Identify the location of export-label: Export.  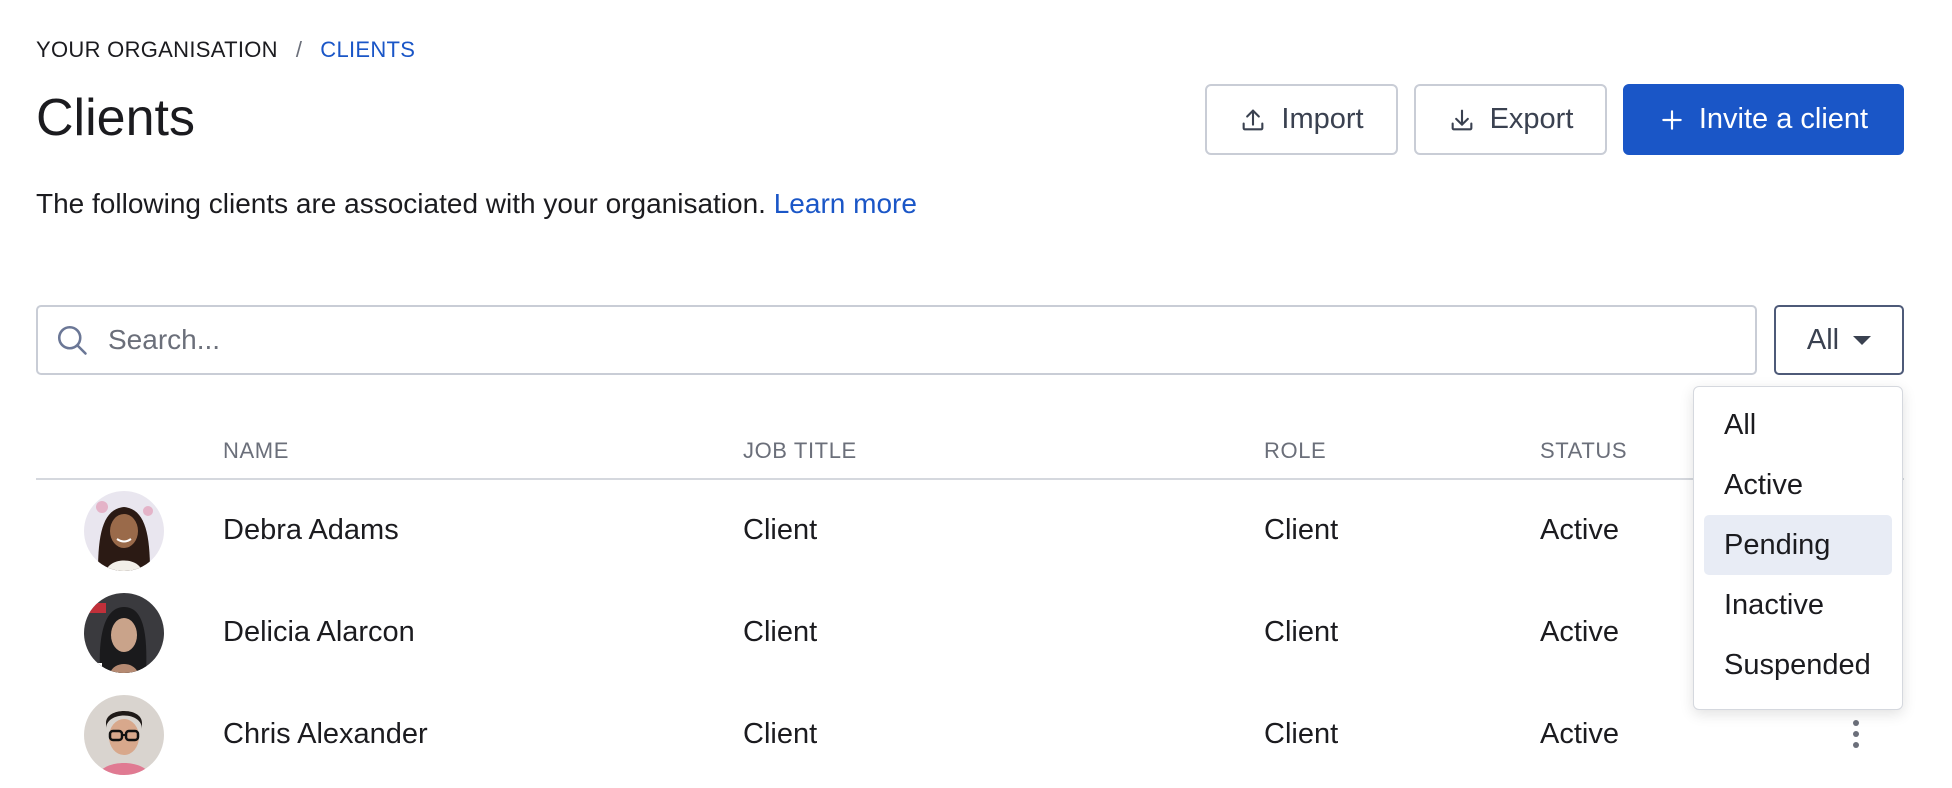
(1531, 119).